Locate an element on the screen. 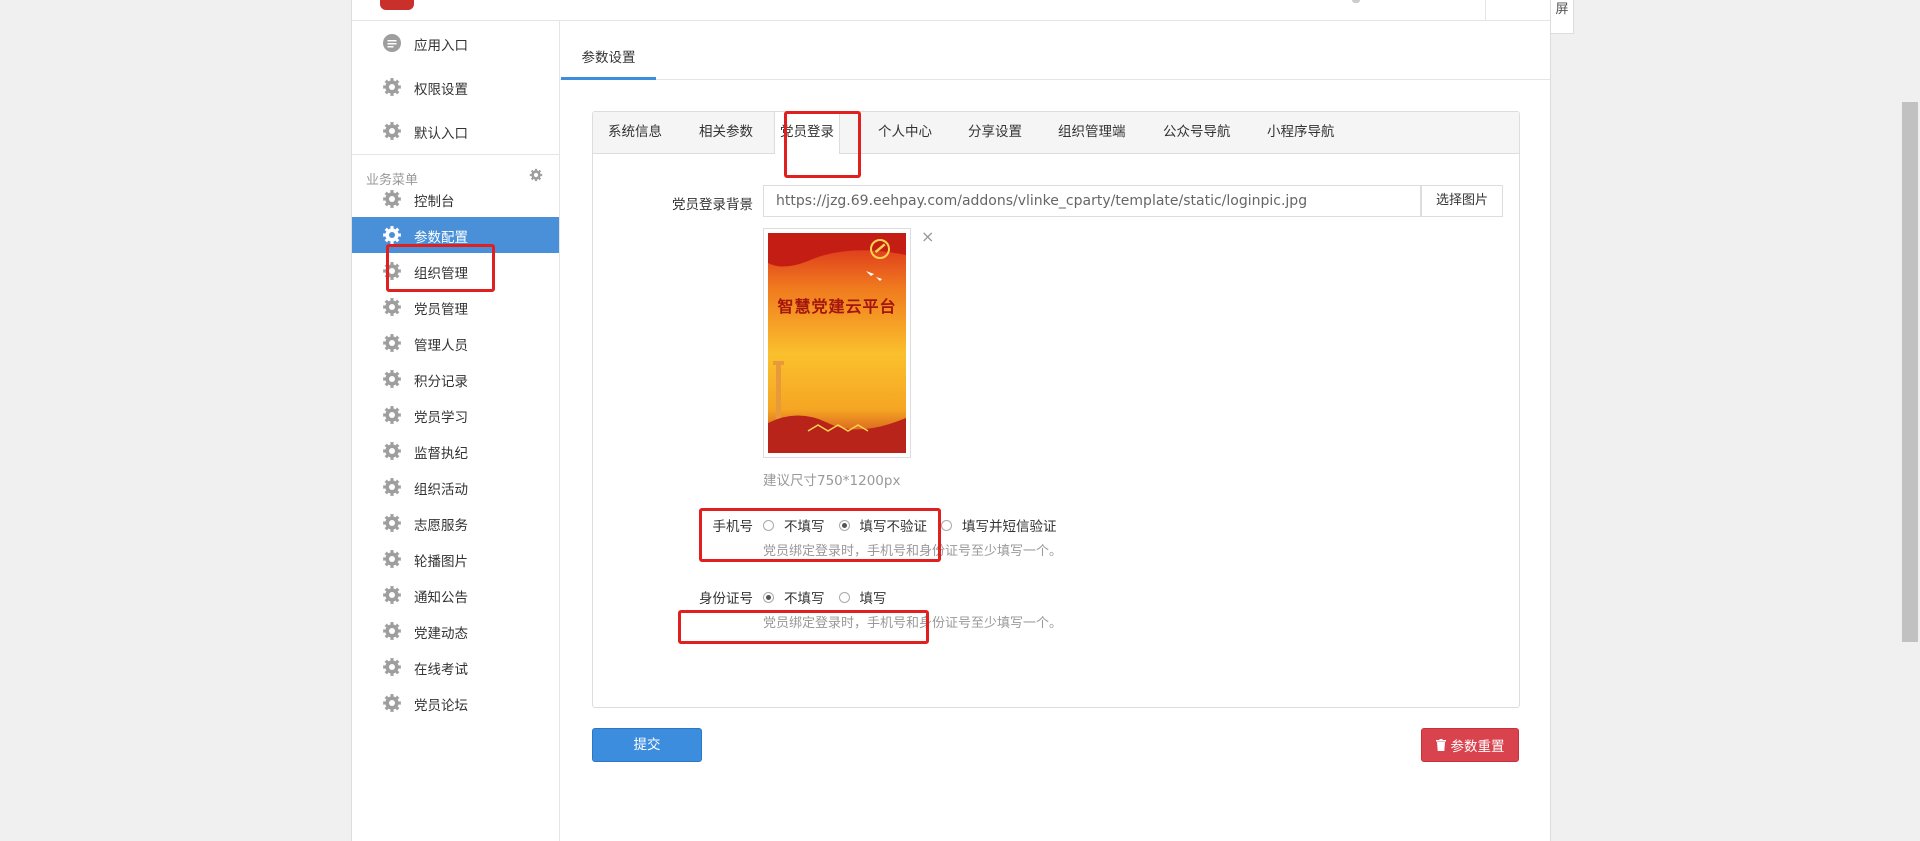  sidebar-item-15: 党员论坛 is located at coordinates (455, 703).